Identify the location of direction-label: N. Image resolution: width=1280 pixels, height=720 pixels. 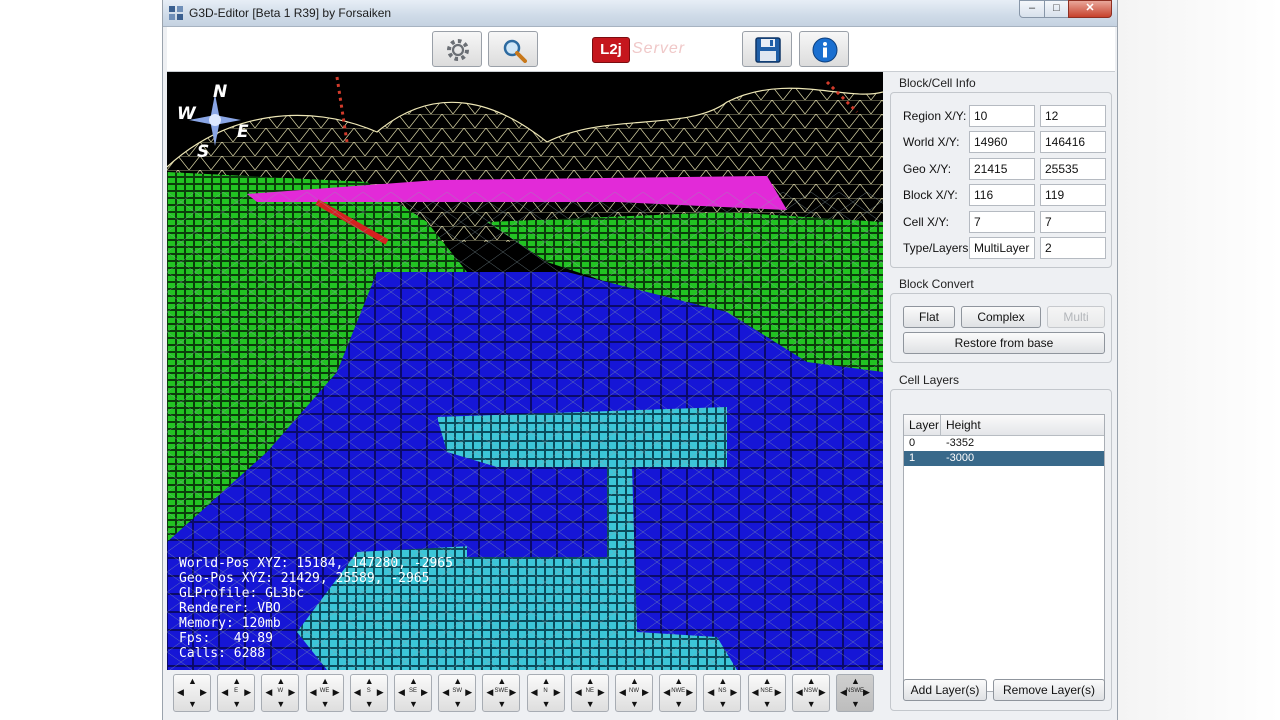
(545, 691).